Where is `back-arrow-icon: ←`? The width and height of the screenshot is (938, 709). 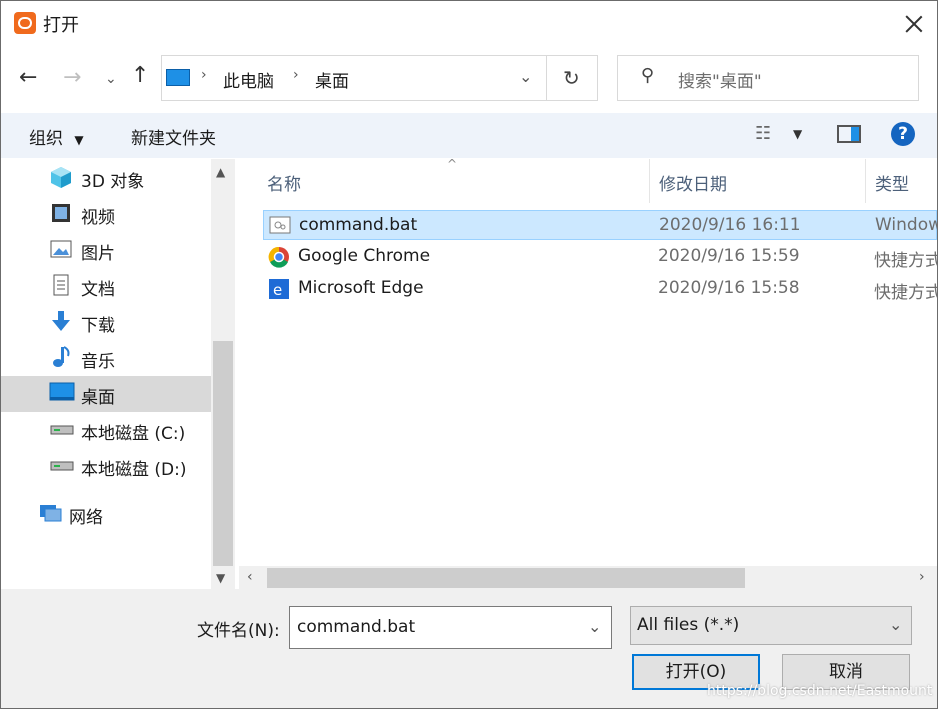
back-arrow-icon: ← is located at coordinates (28, 77).